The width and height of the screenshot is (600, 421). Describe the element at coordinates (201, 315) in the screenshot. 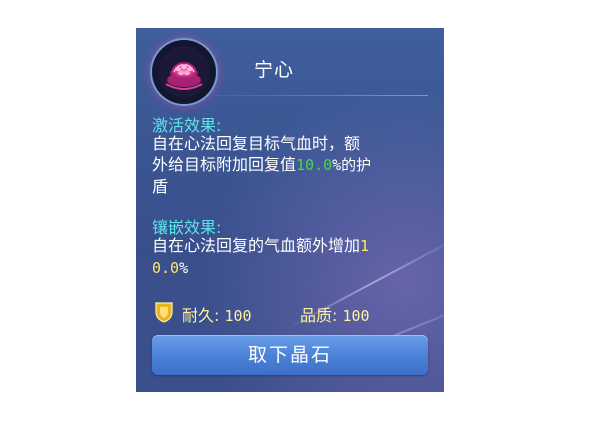

I see `durability-label: 耐久:` at that location.